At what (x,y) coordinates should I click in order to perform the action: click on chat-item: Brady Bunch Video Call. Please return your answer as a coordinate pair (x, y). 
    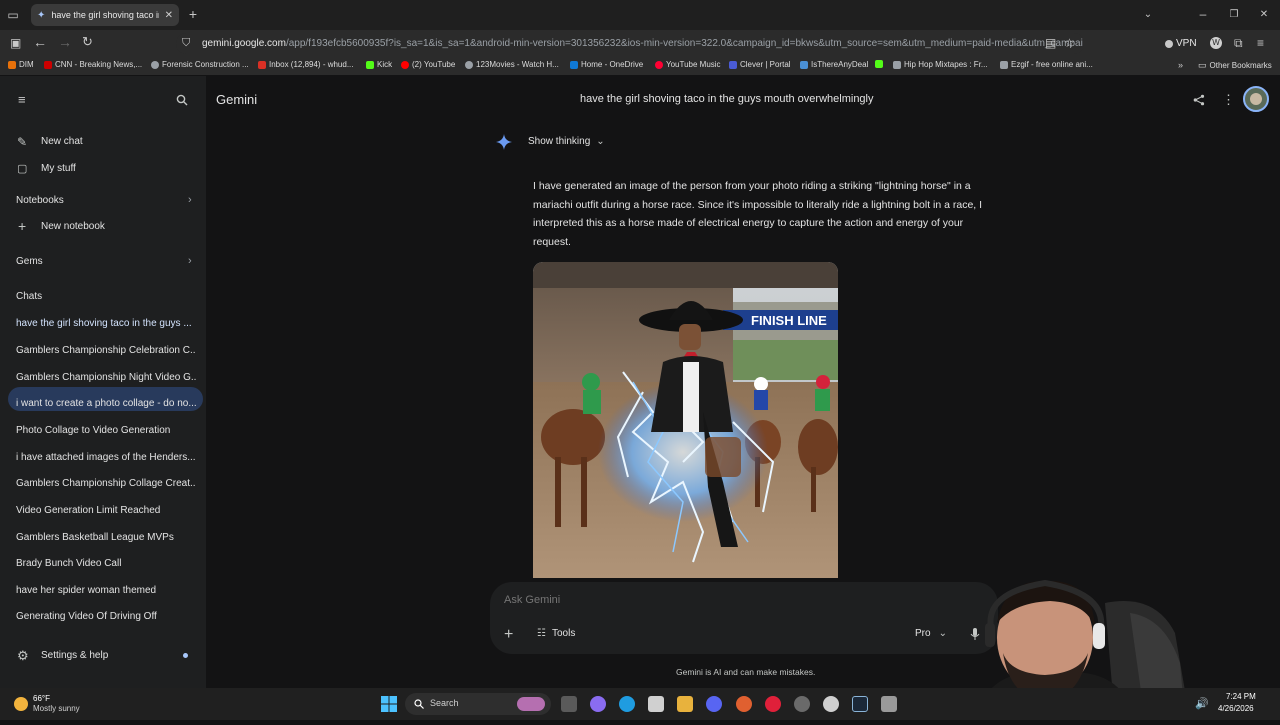
    Looking at the image, I should click on (106, 563).